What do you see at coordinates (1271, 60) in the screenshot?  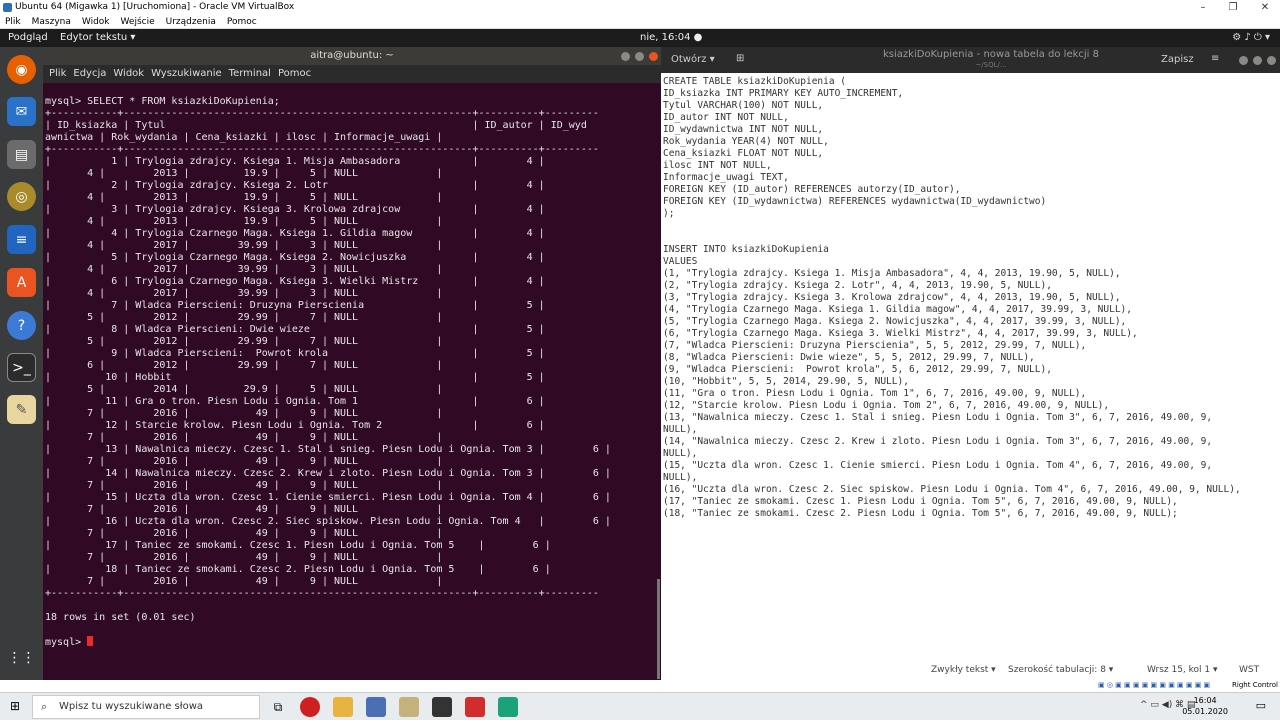 I see `gedit-close-icon` at bounding box center [1271, 60].